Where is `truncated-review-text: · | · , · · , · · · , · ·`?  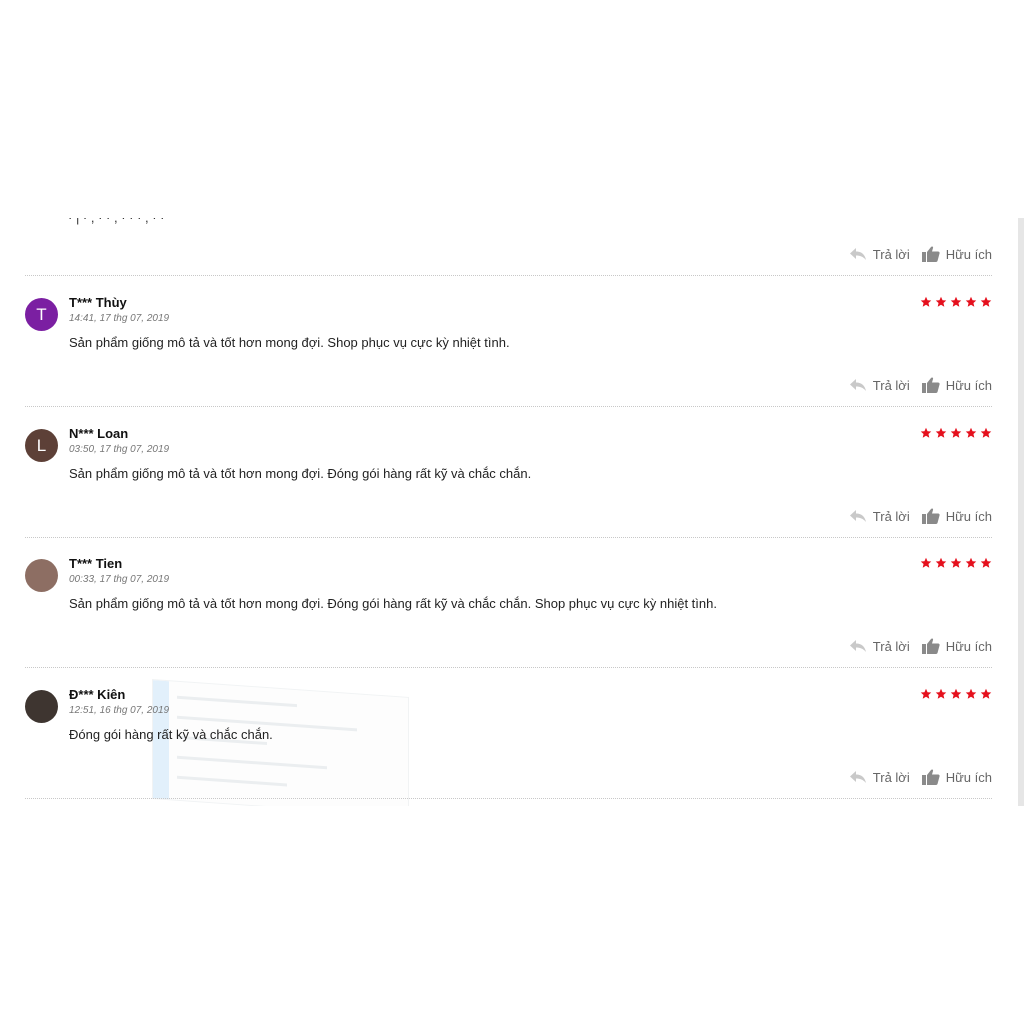 truncated-review-text: · | · , · · , · · · , · · is located at coordinates (116, 221).